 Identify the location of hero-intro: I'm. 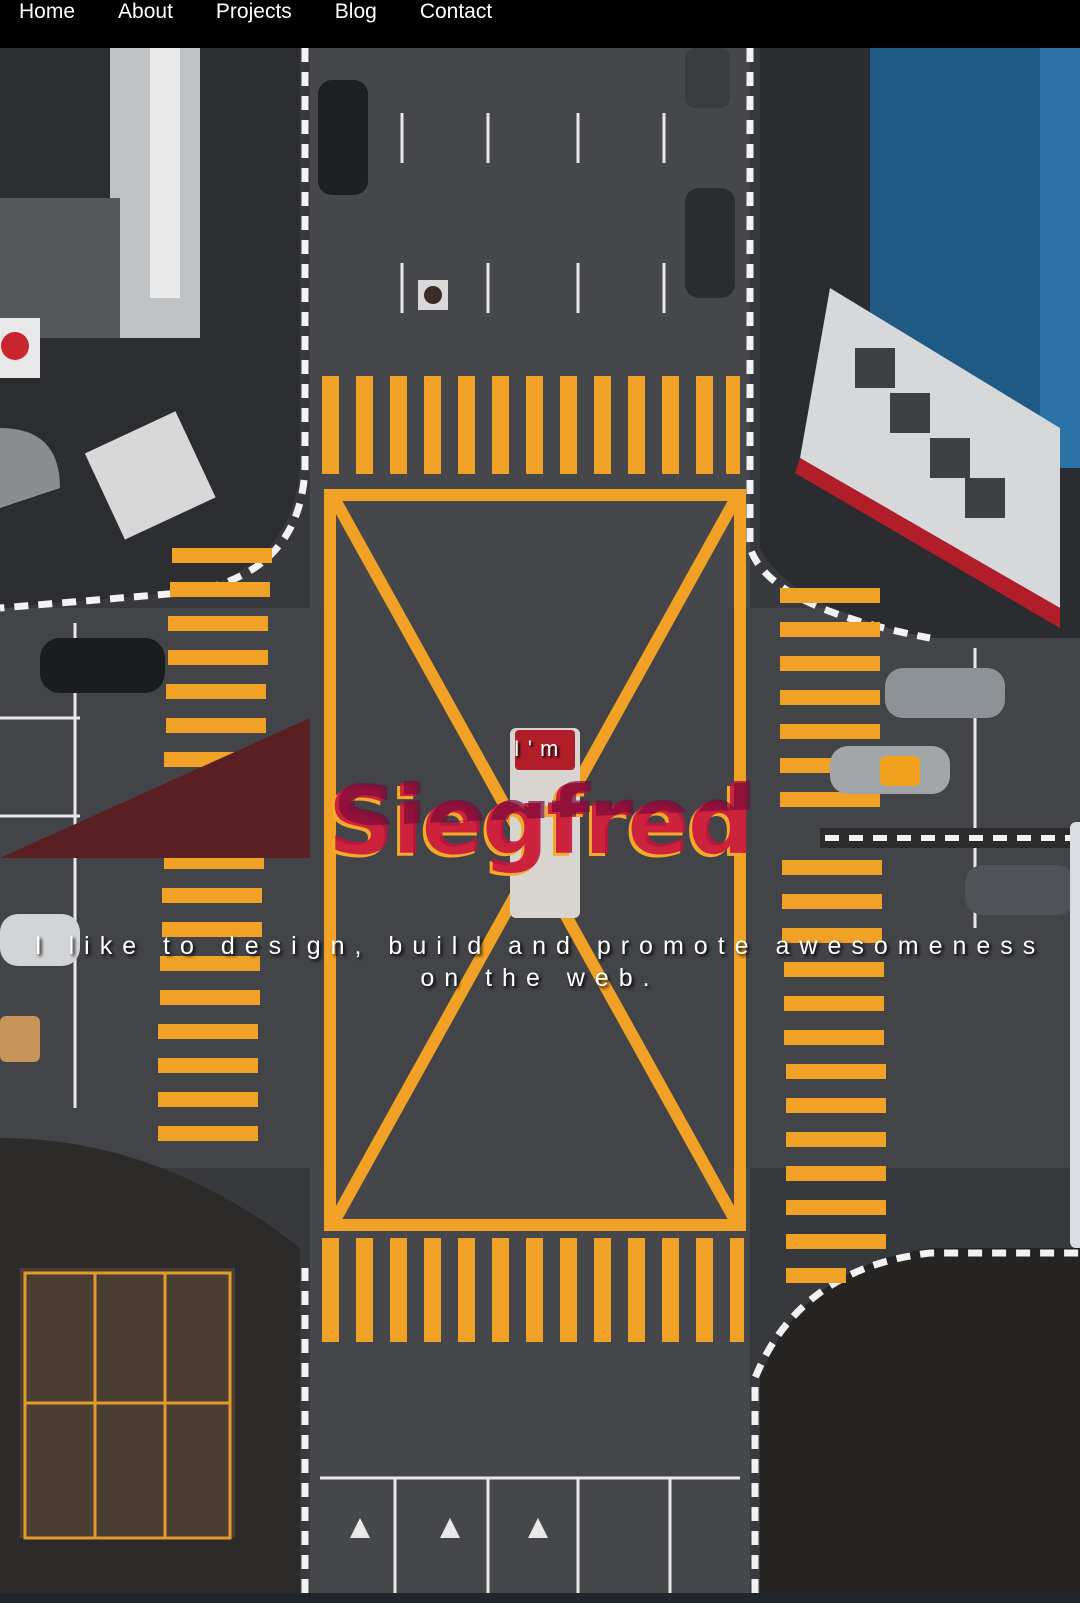
(540, 748).